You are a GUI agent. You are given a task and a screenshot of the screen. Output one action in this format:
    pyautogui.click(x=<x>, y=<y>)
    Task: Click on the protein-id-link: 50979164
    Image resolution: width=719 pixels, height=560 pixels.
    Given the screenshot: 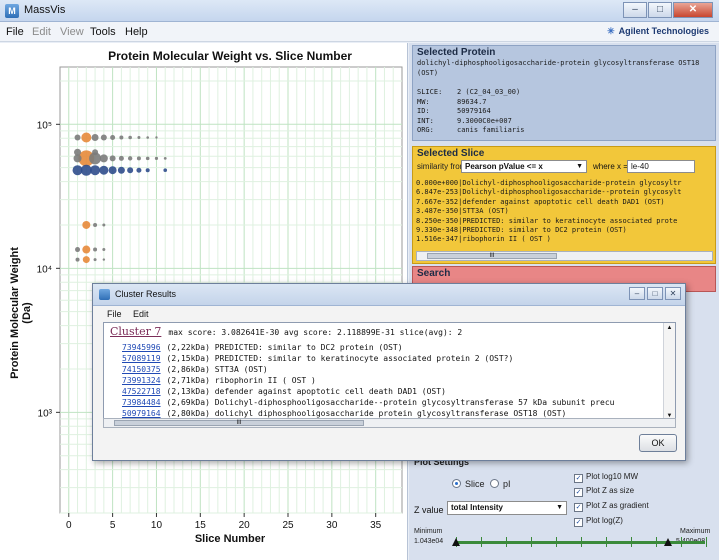 What is the action you would take?
    pyautogui.click(x=141, y=413)
    